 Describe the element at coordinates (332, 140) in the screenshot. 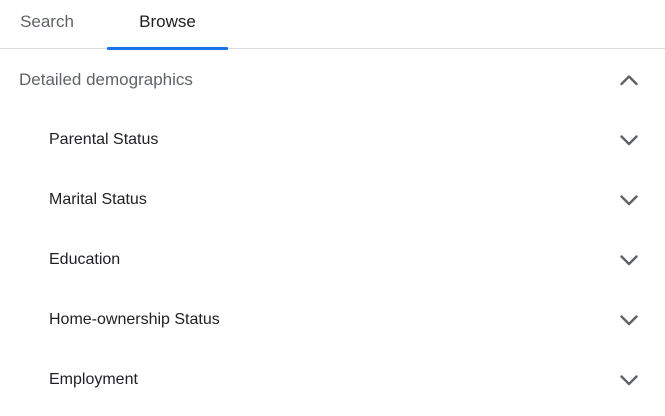

I see `category-row-parental-status: Parental Status` at that location.